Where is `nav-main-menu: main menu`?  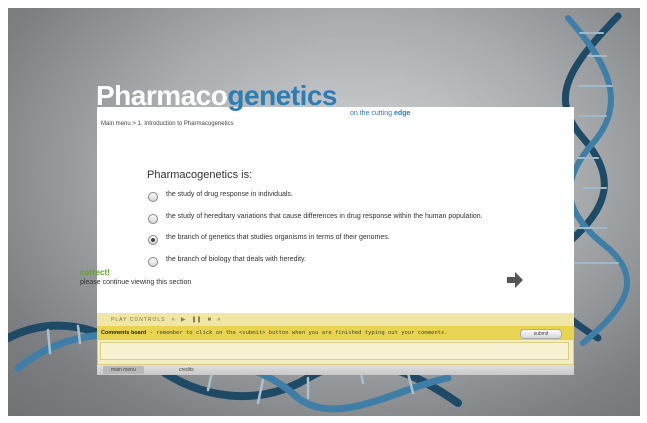 nav-main-menu: main menu is located at coordinates (123, 370).